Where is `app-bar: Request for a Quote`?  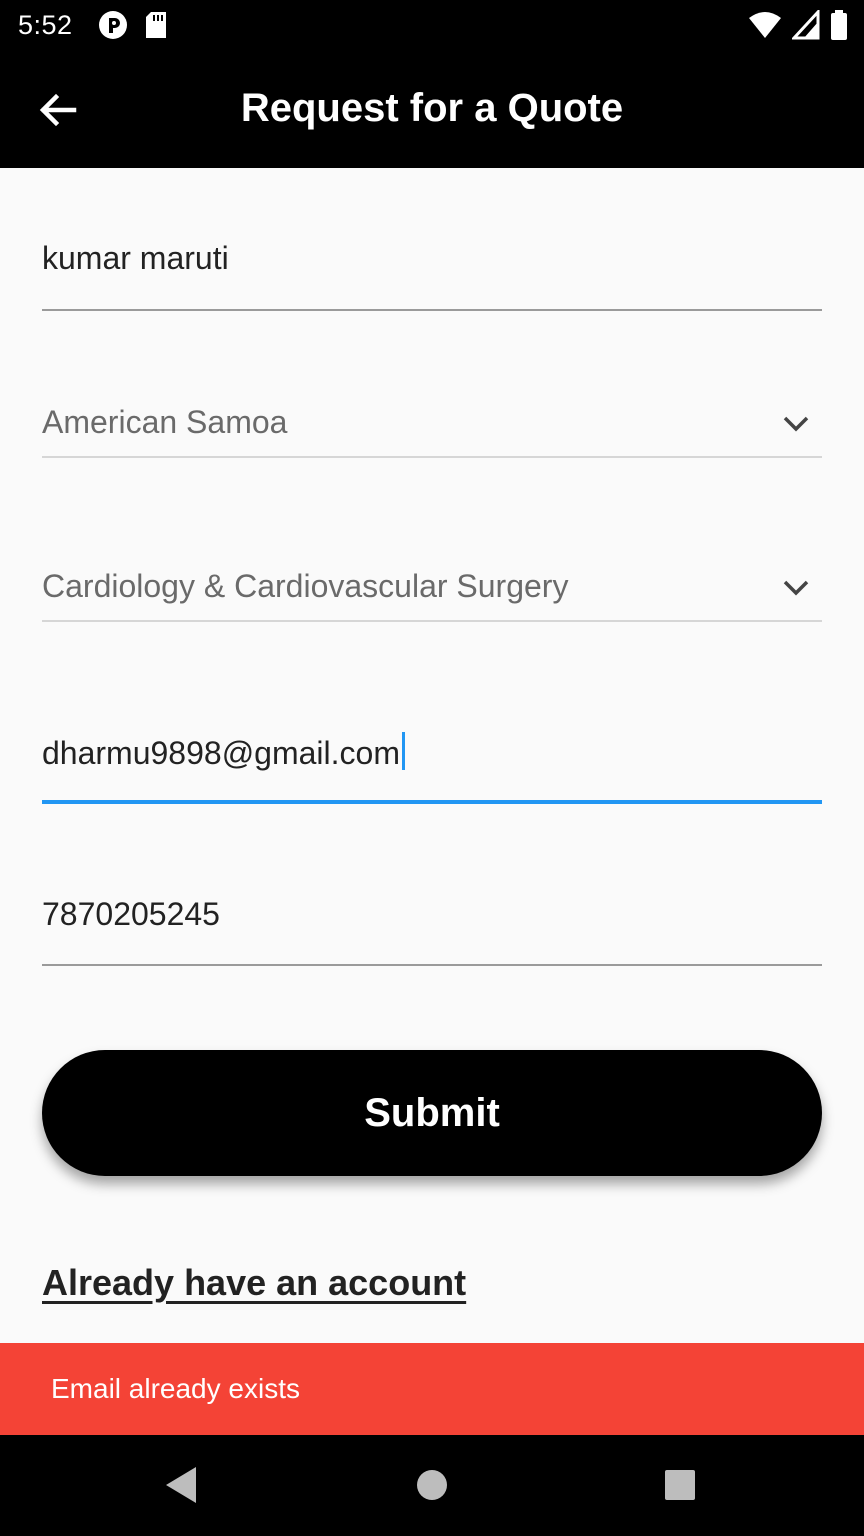
app-bar: Request for a Quote is located at coordinates (432, 110).